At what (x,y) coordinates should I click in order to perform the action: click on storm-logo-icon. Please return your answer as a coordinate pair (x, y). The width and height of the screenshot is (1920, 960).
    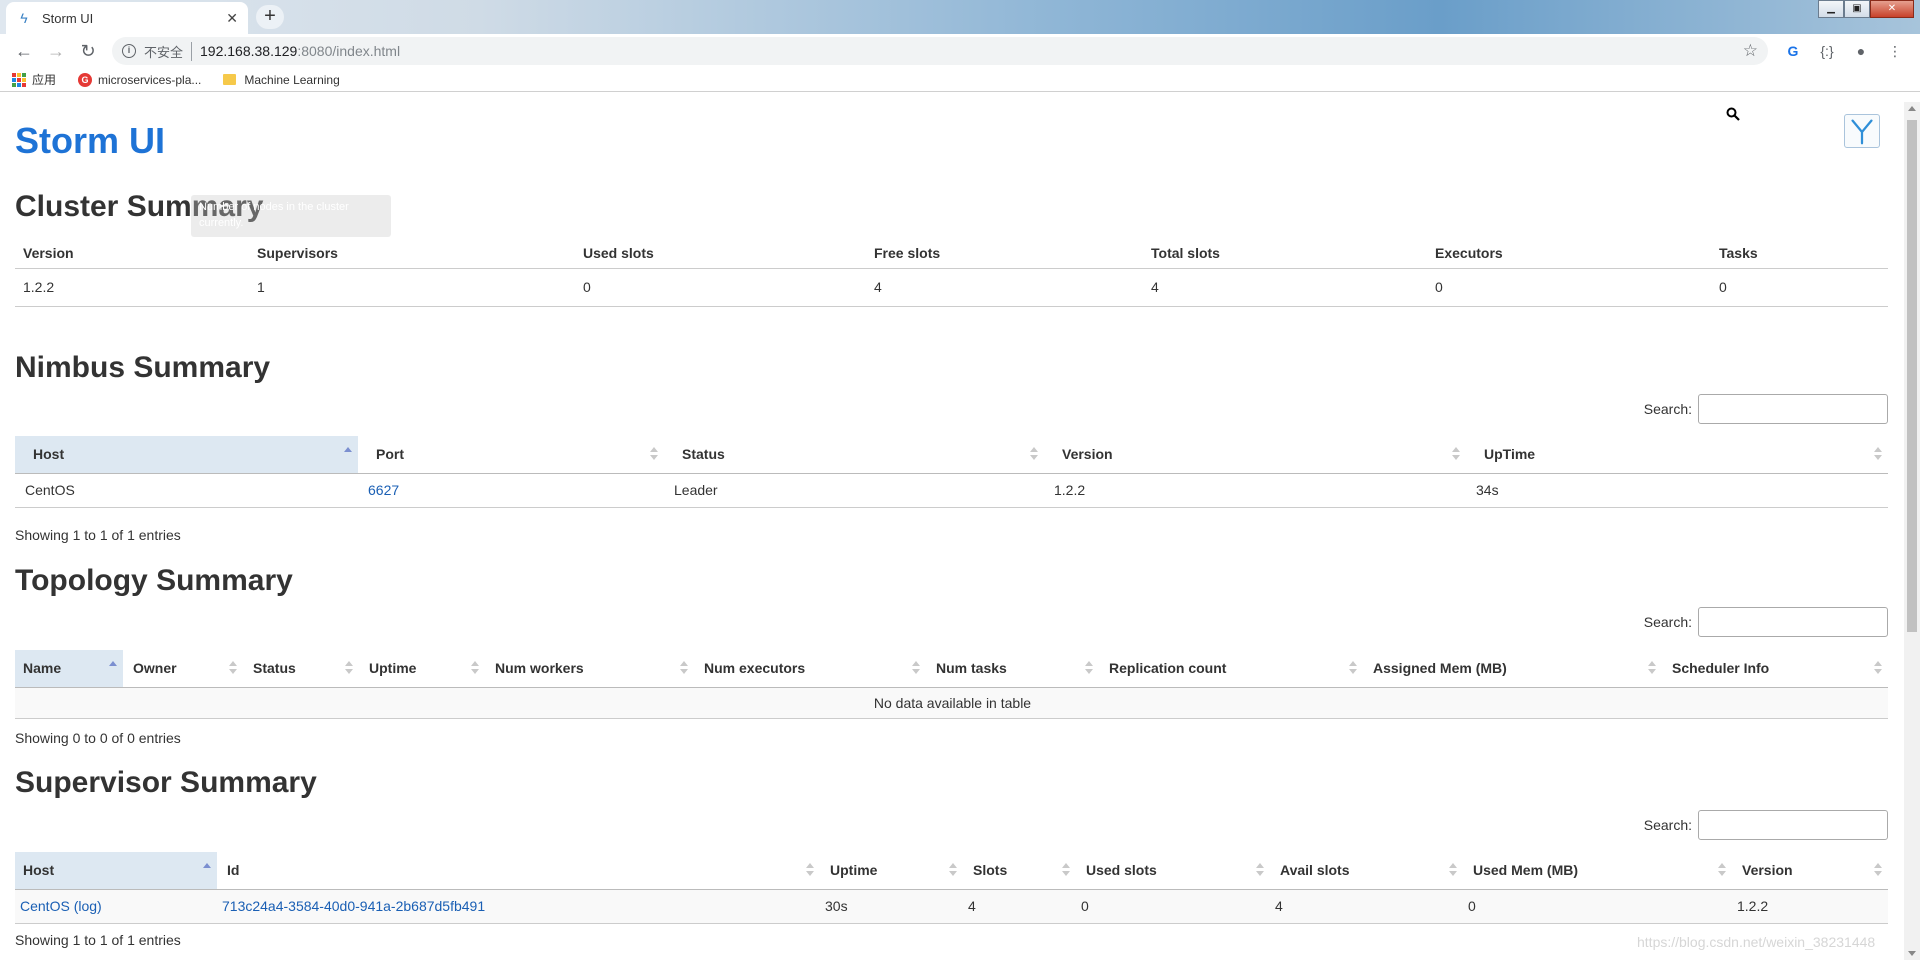
    Looking at the image, I should click on (1862, 131).